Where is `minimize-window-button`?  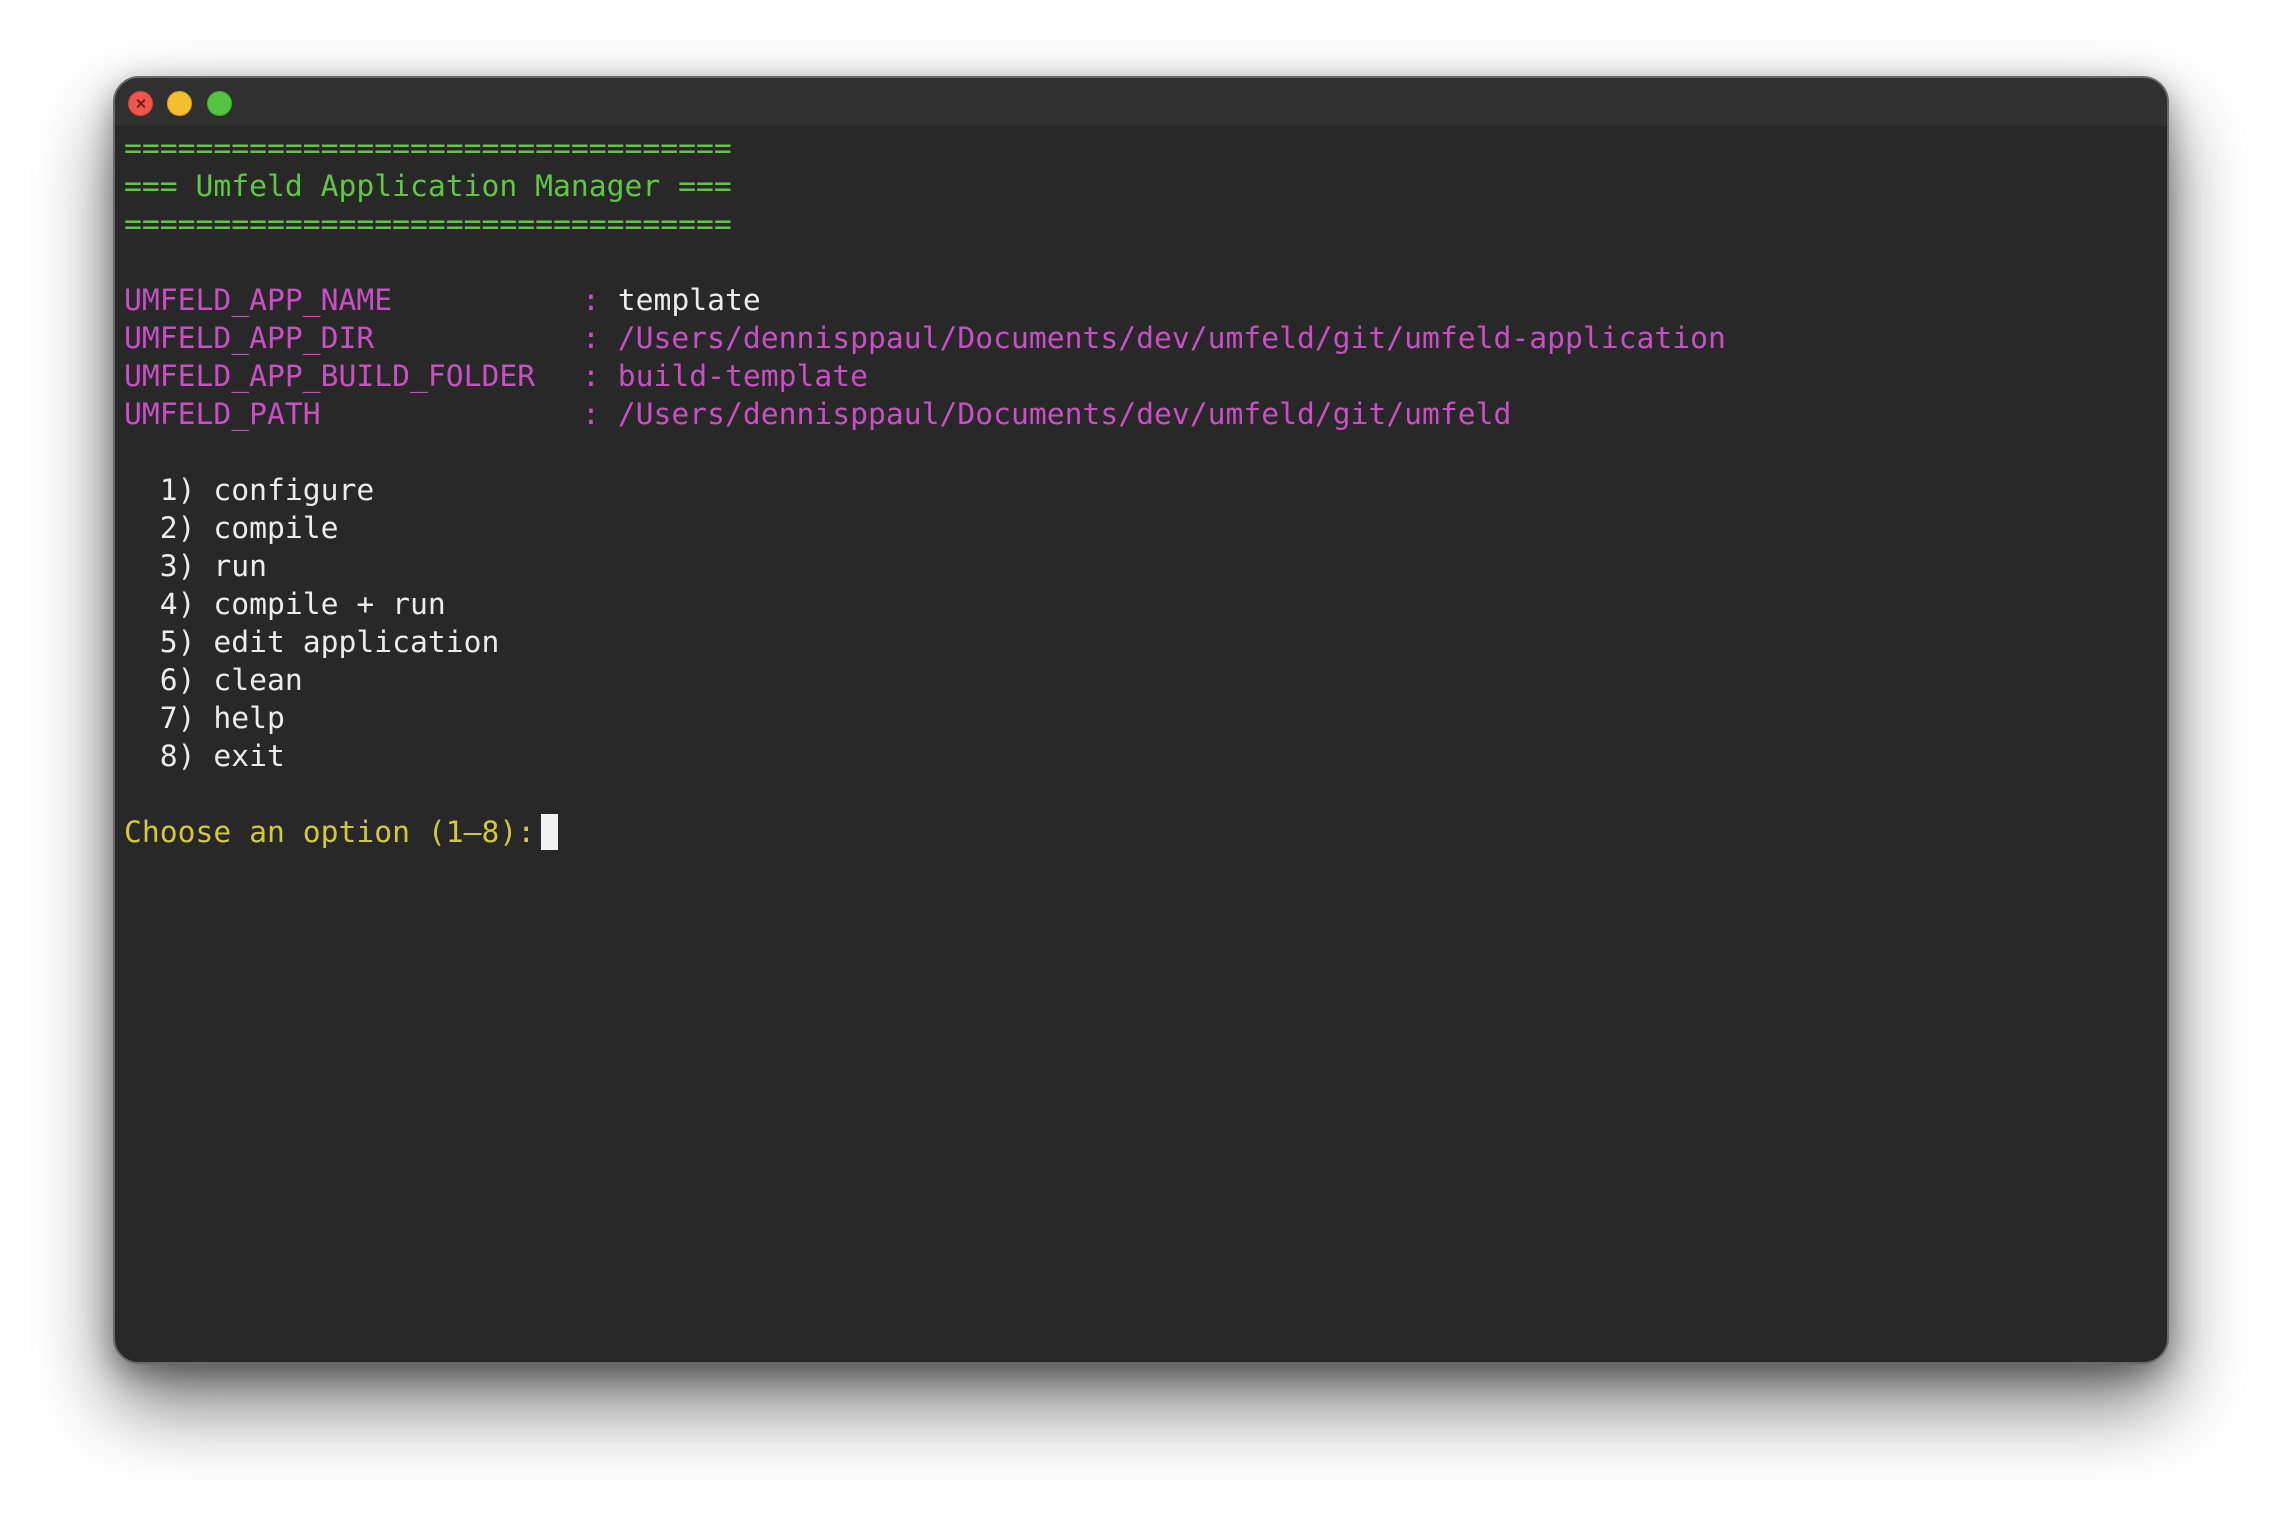 minimize-window-button is located at coordinates (179, 103).